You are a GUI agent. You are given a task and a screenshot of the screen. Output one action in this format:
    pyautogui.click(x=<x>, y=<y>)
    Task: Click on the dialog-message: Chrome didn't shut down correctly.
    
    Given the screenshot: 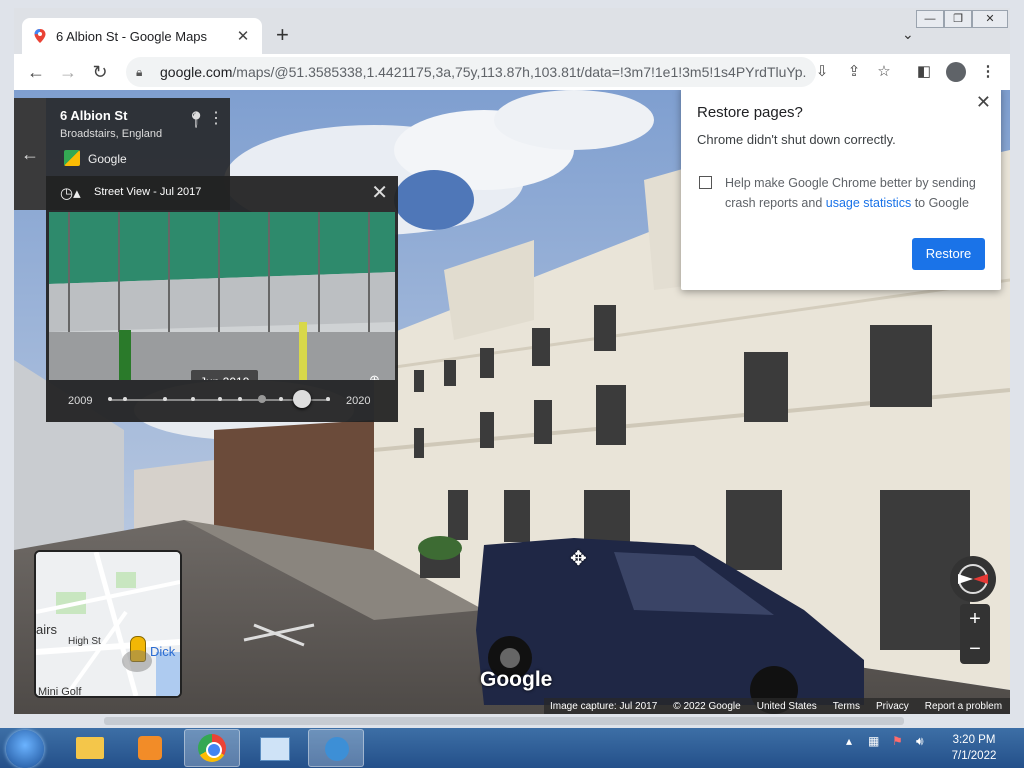 What is the action you would take?
    pyautogui.click(x=796, y=139)
    